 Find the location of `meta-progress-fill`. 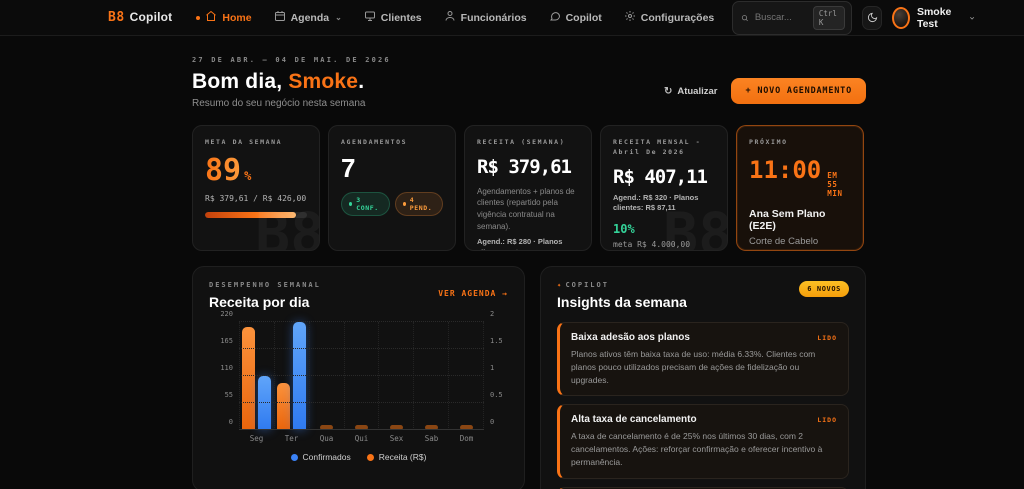

meta-progress-fill is located at coordinates (250, 214).